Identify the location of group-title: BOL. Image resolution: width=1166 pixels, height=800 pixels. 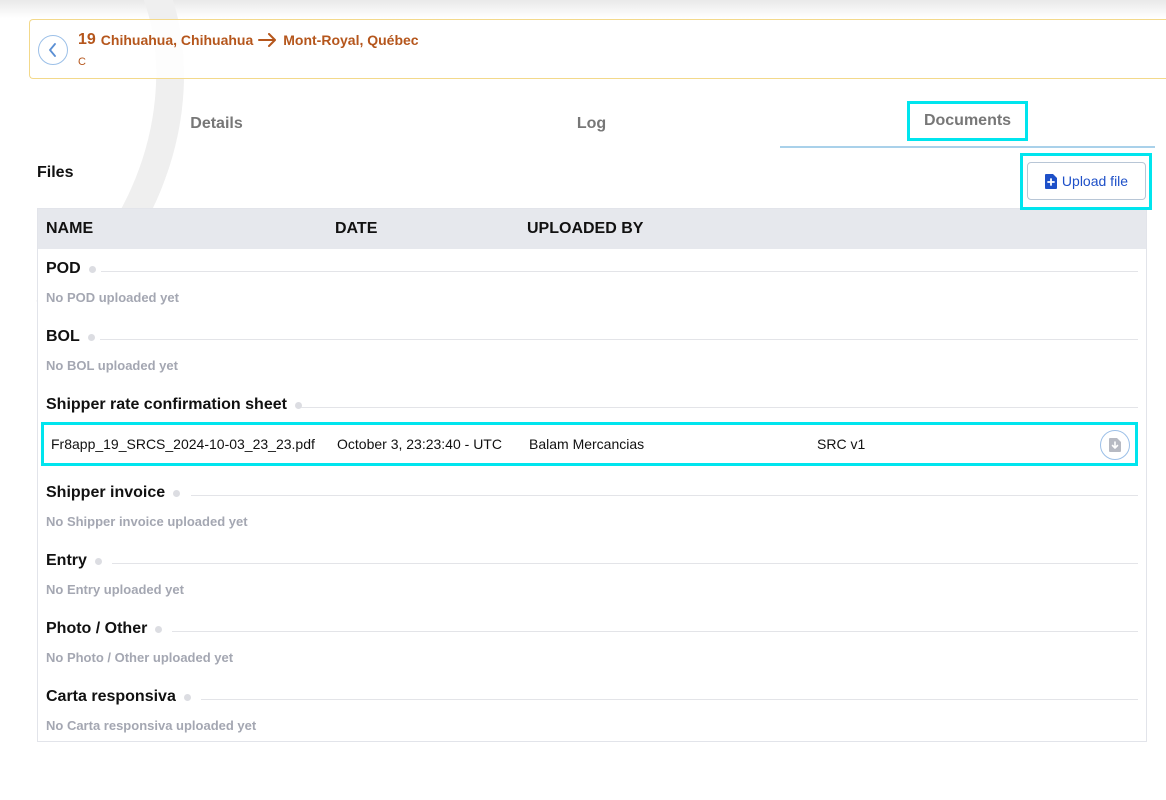
(70, 337).